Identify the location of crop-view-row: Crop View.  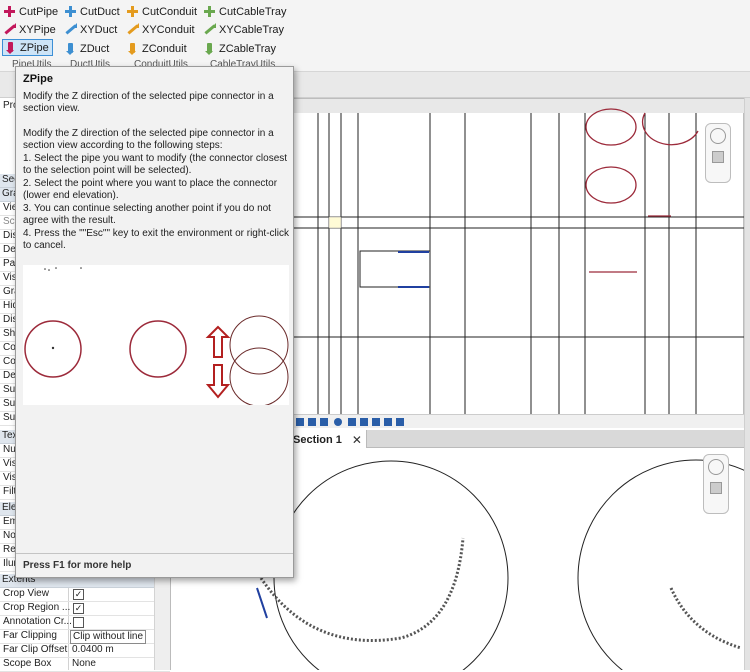
(85, 595).